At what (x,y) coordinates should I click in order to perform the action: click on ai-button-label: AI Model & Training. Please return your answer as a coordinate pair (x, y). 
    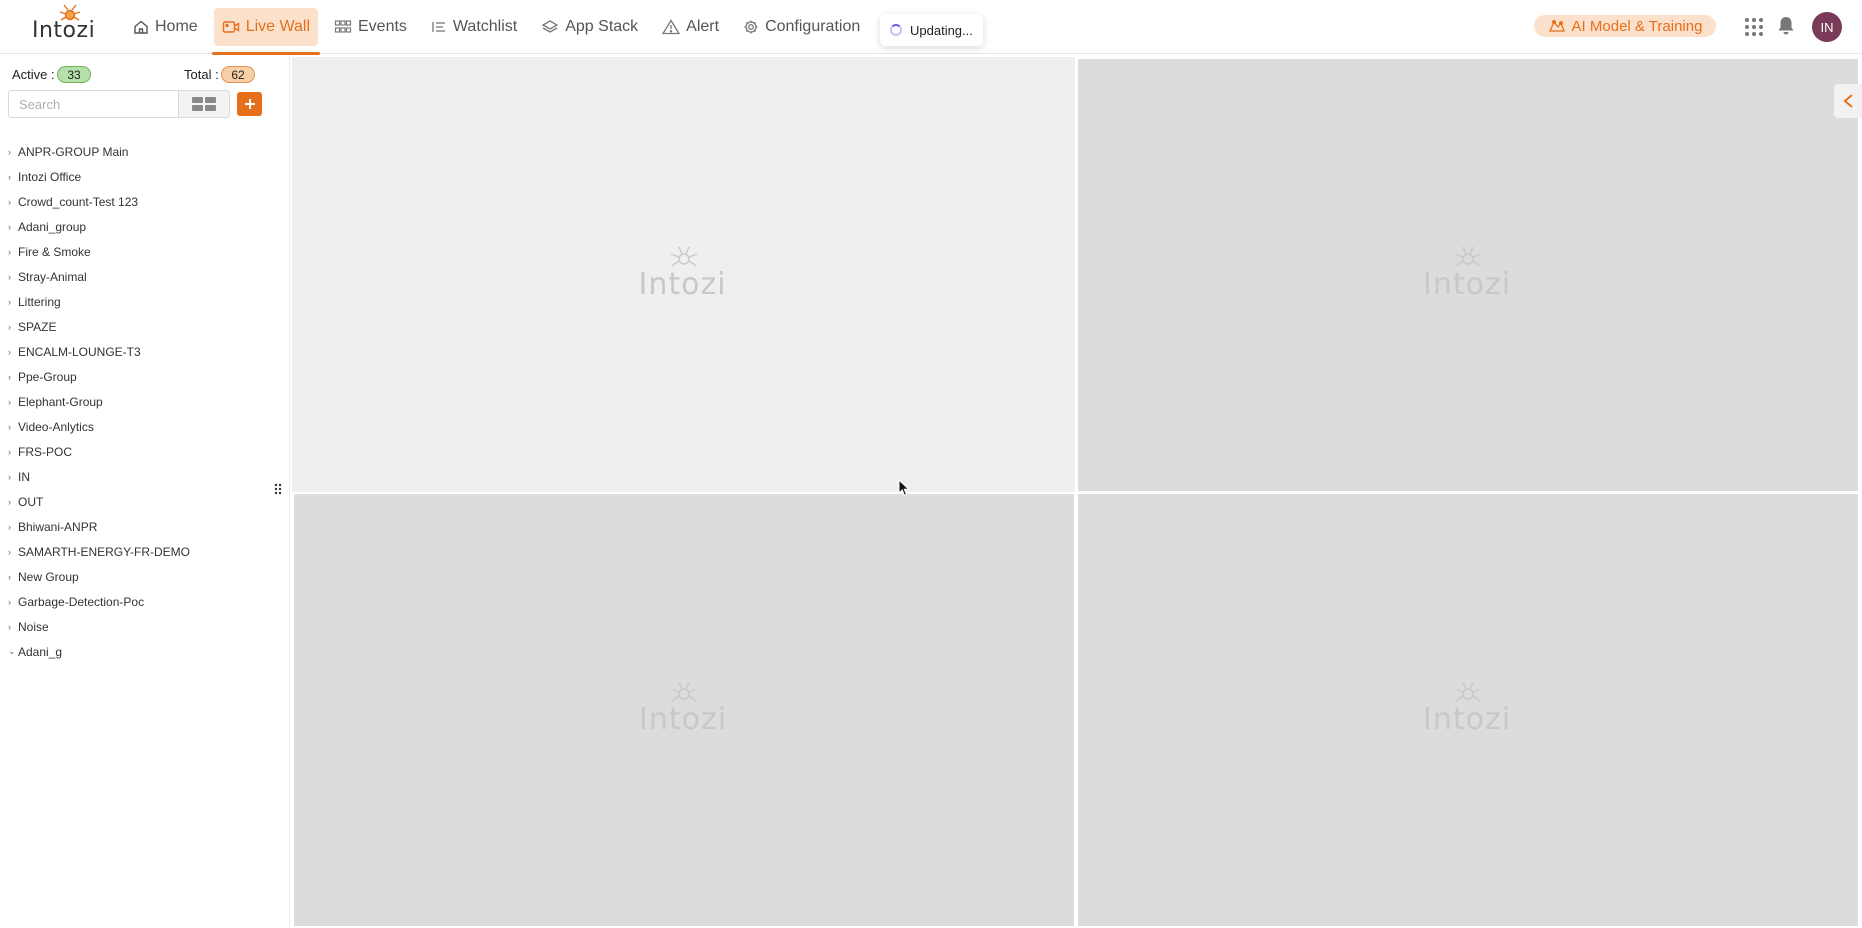
    Looking at the image, I should click on (1637, 26).